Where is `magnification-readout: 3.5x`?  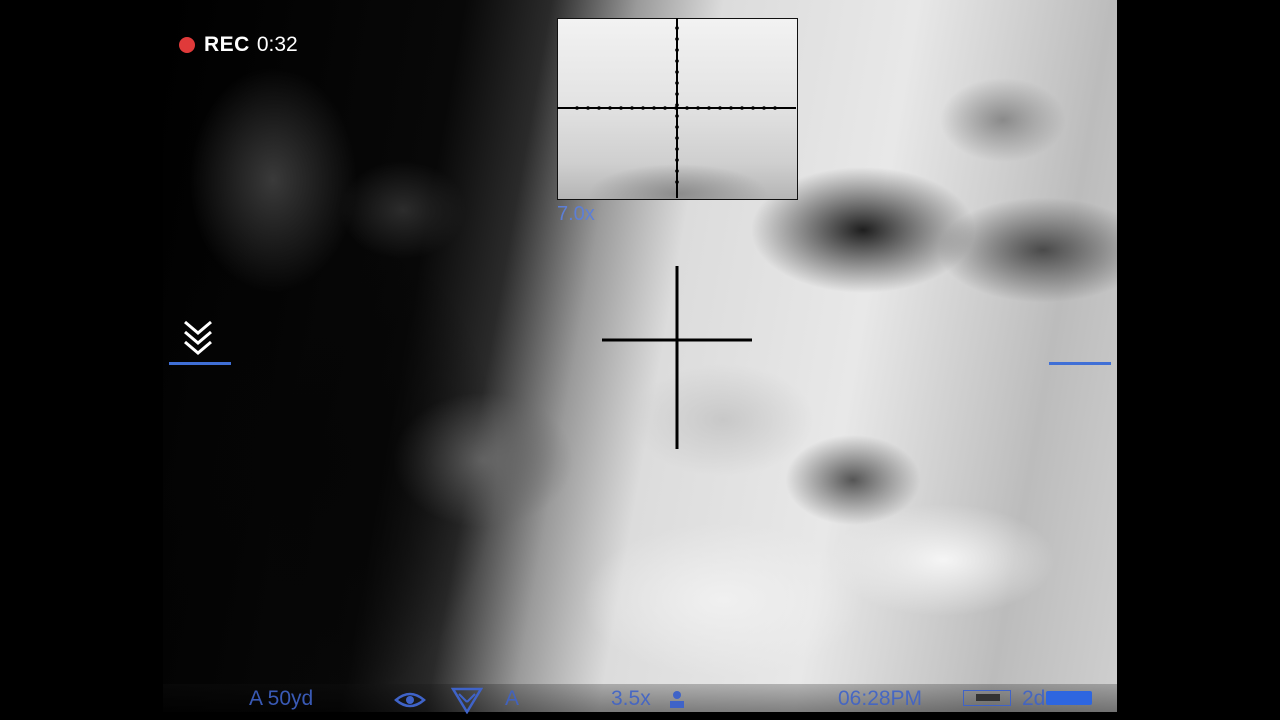 magnification-readout: 3.5x is located at coordinates (631, 698).